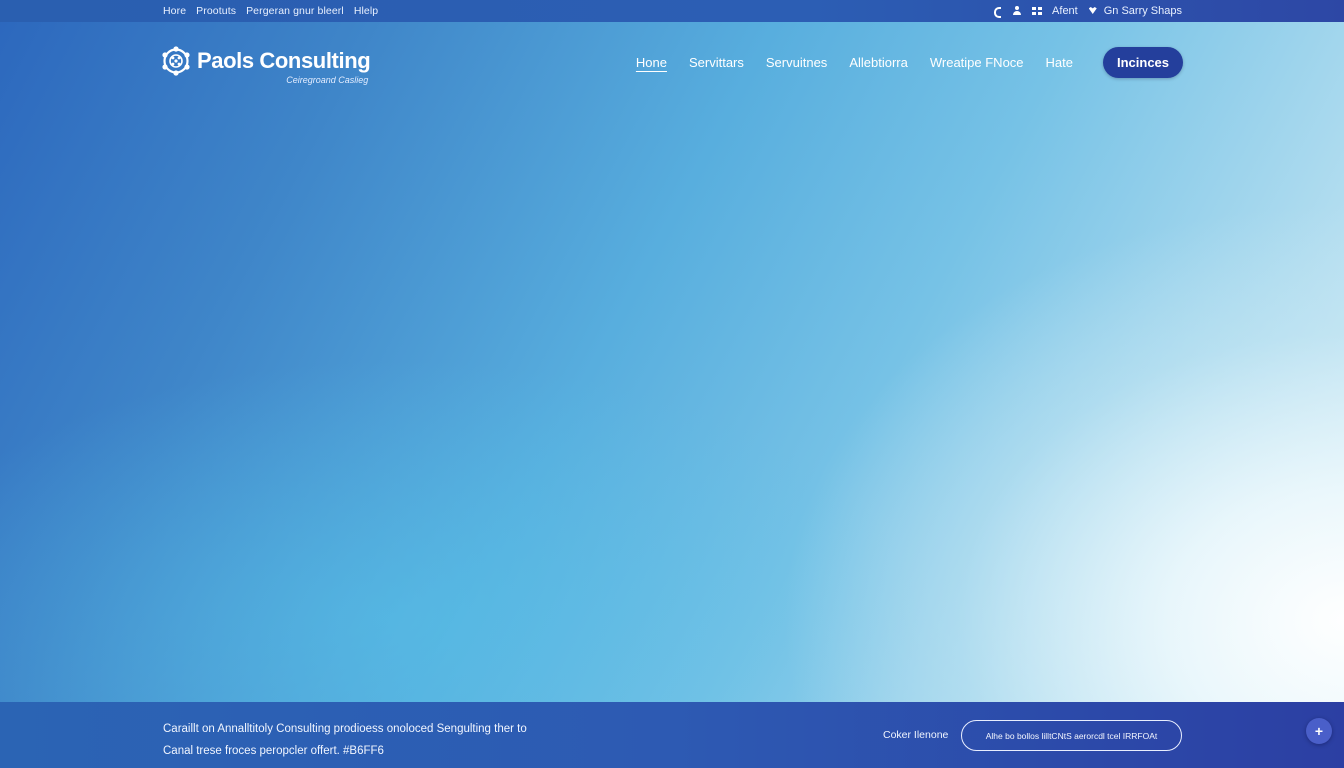  Describe the element at coordinates (651, 62) in the screenshot. I see `nav-home: Hone` at that location.